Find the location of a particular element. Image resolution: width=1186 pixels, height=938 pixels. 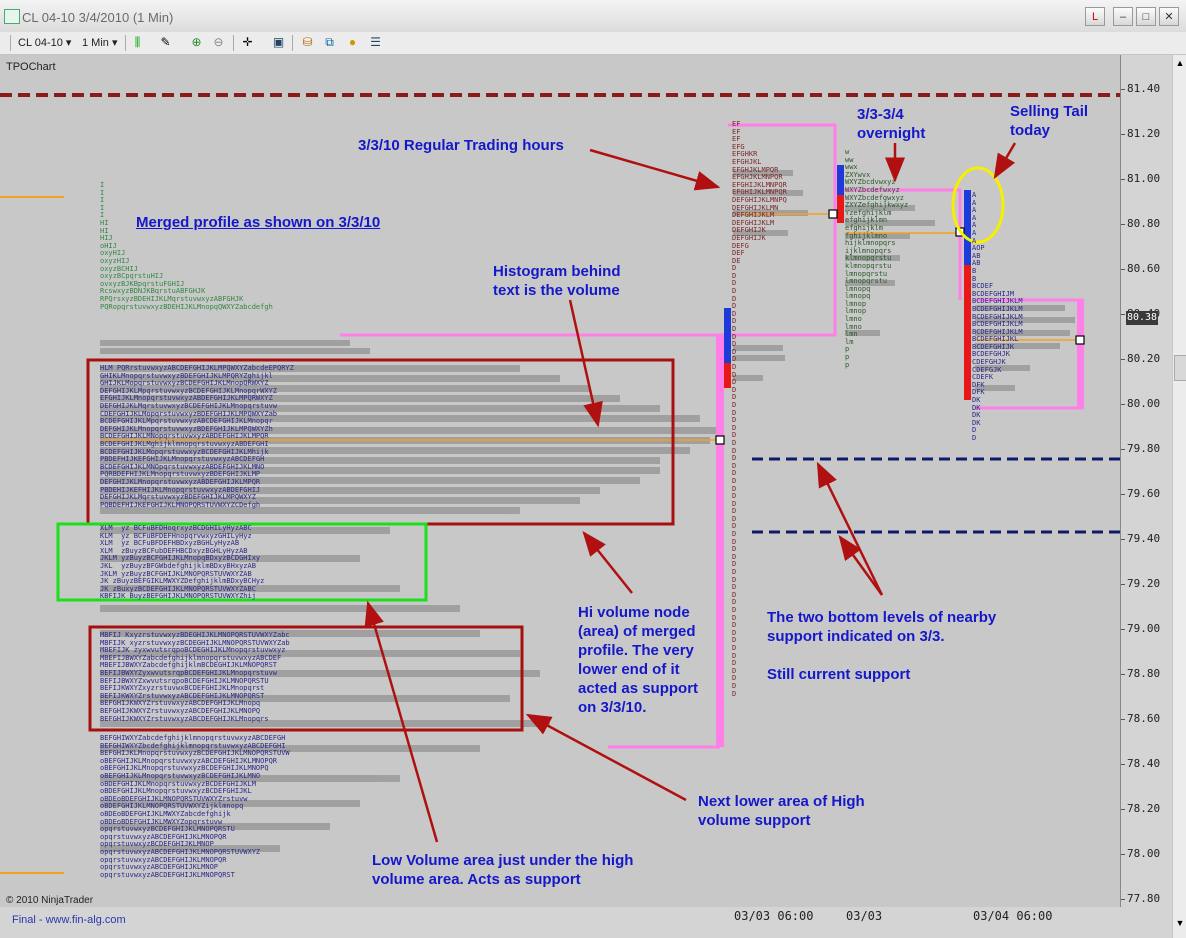

time-tick: 03/03 is located at coordinates (864, 916).